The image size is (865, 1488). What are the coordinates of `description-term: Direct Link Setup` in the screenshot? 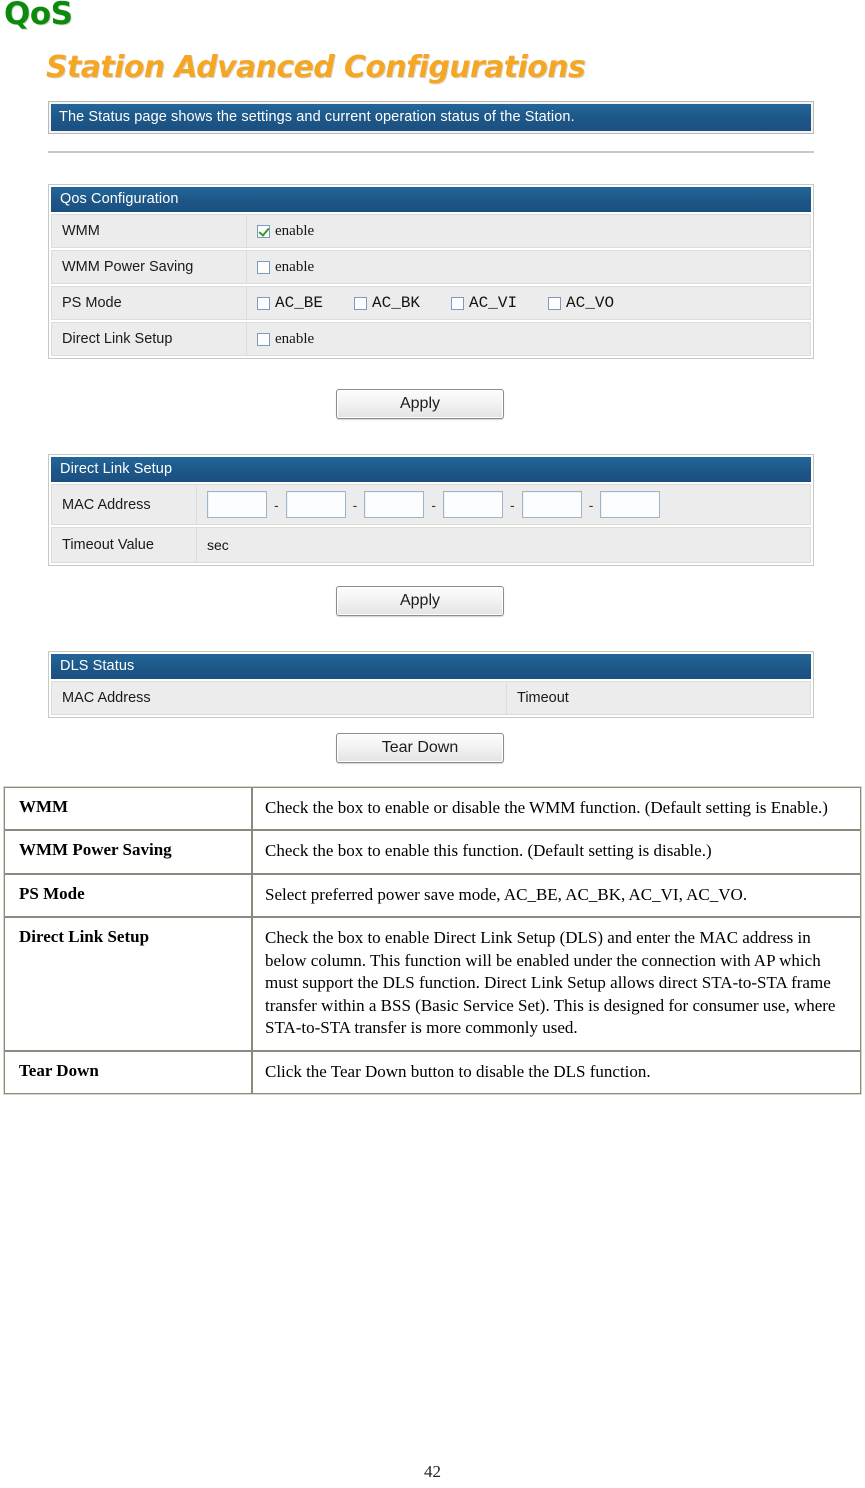 It's located at (128, 984).